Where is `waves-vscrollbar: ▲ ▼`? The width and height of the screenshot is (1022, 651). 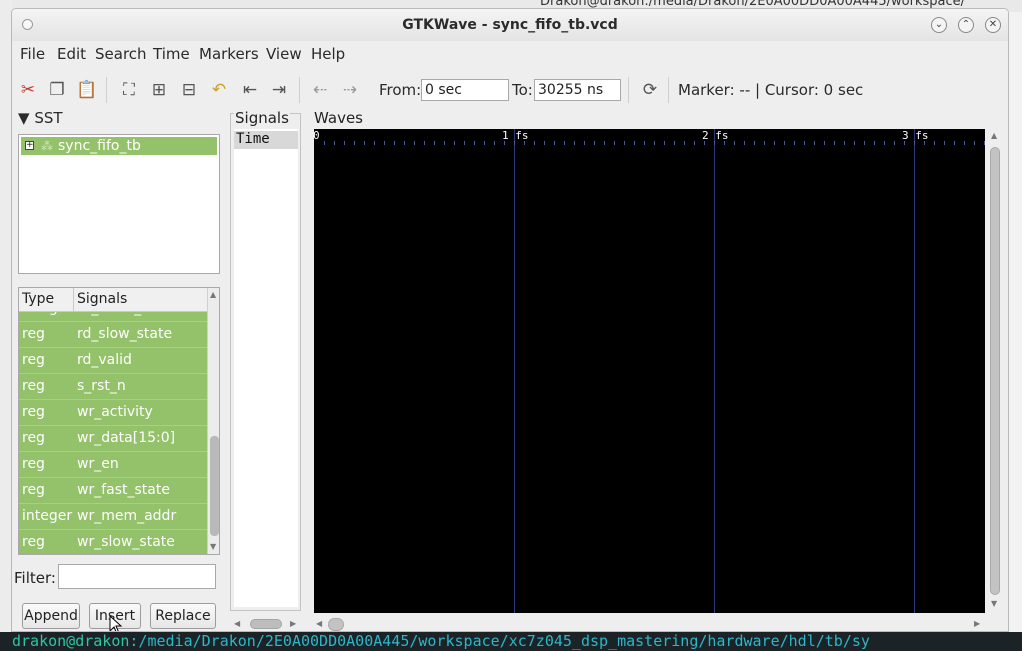
waves-vscrollbar: ▲ ▼ is located at coordinates (995, 371).